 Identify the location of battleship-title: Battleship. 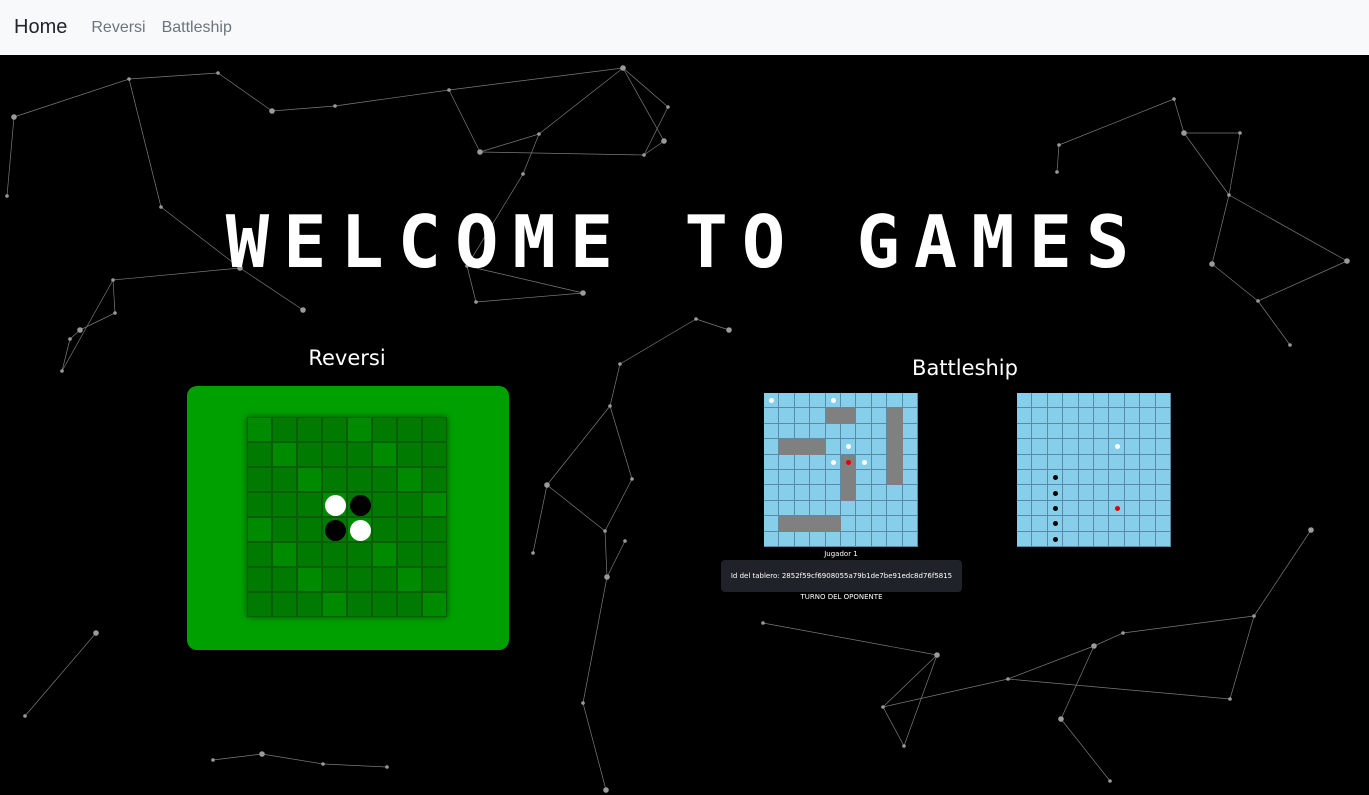
(965, 368).